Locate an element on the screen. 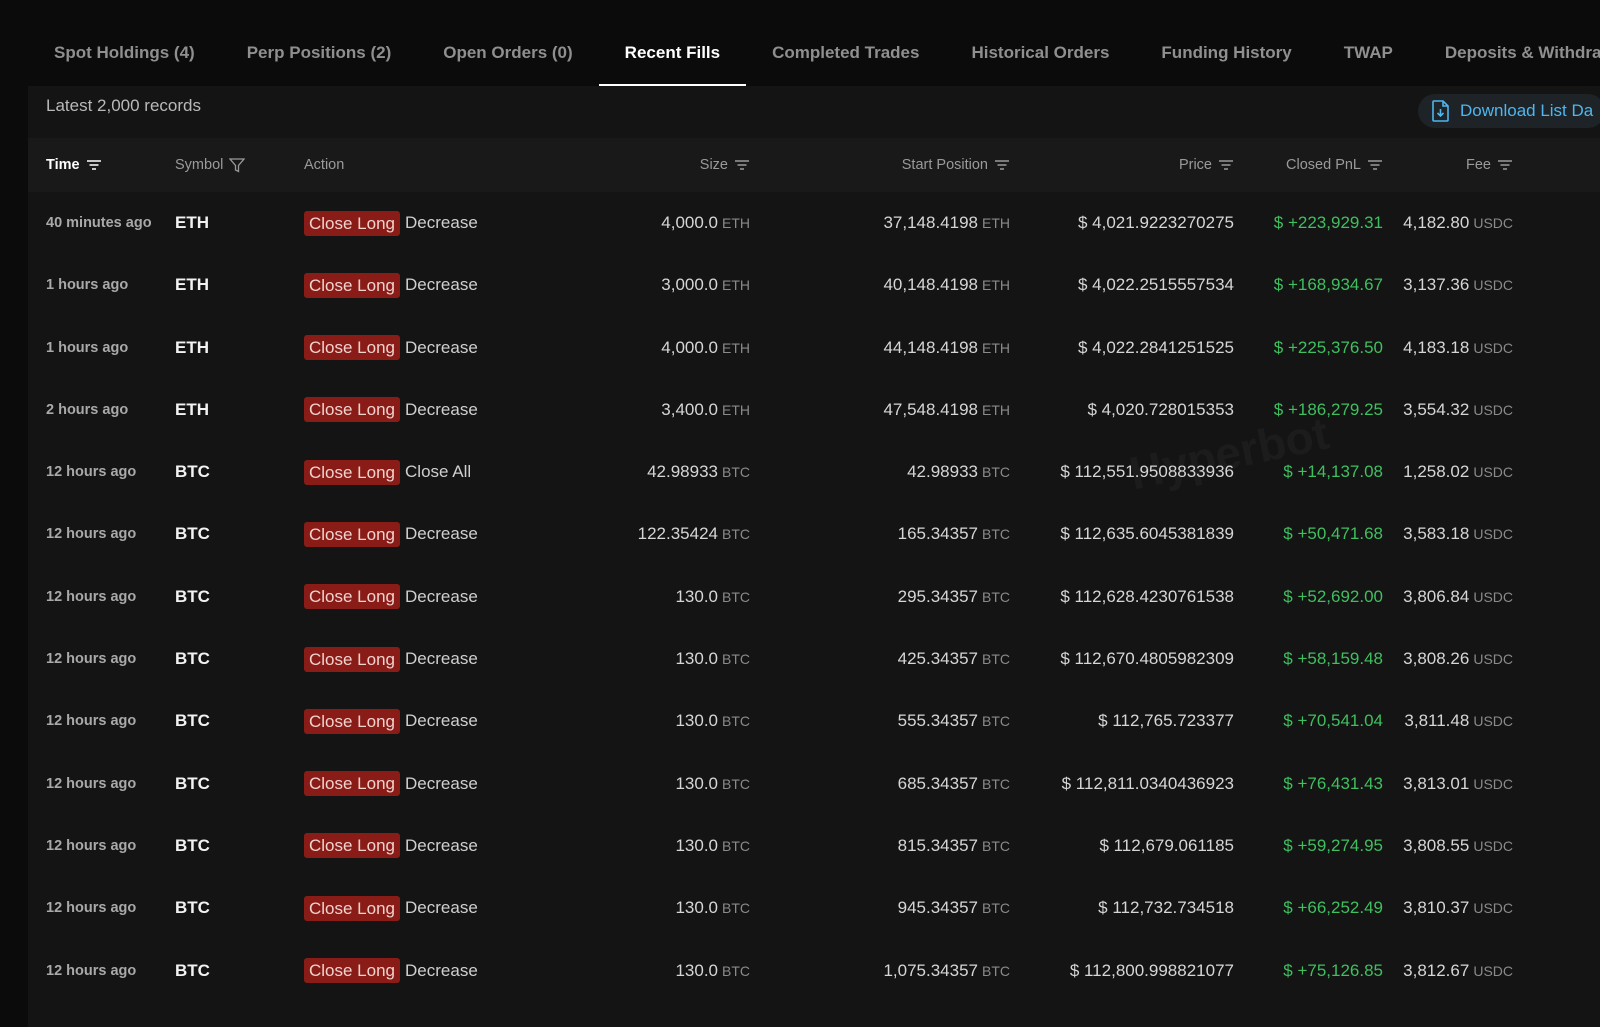  cell-fee: 4,183.18 USDC is located at coordinates (1450, 348).